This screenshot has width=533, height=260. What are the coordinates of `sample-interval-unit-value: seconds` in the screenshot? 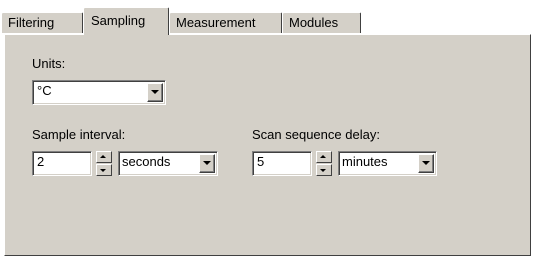 It's located at (146, 161).